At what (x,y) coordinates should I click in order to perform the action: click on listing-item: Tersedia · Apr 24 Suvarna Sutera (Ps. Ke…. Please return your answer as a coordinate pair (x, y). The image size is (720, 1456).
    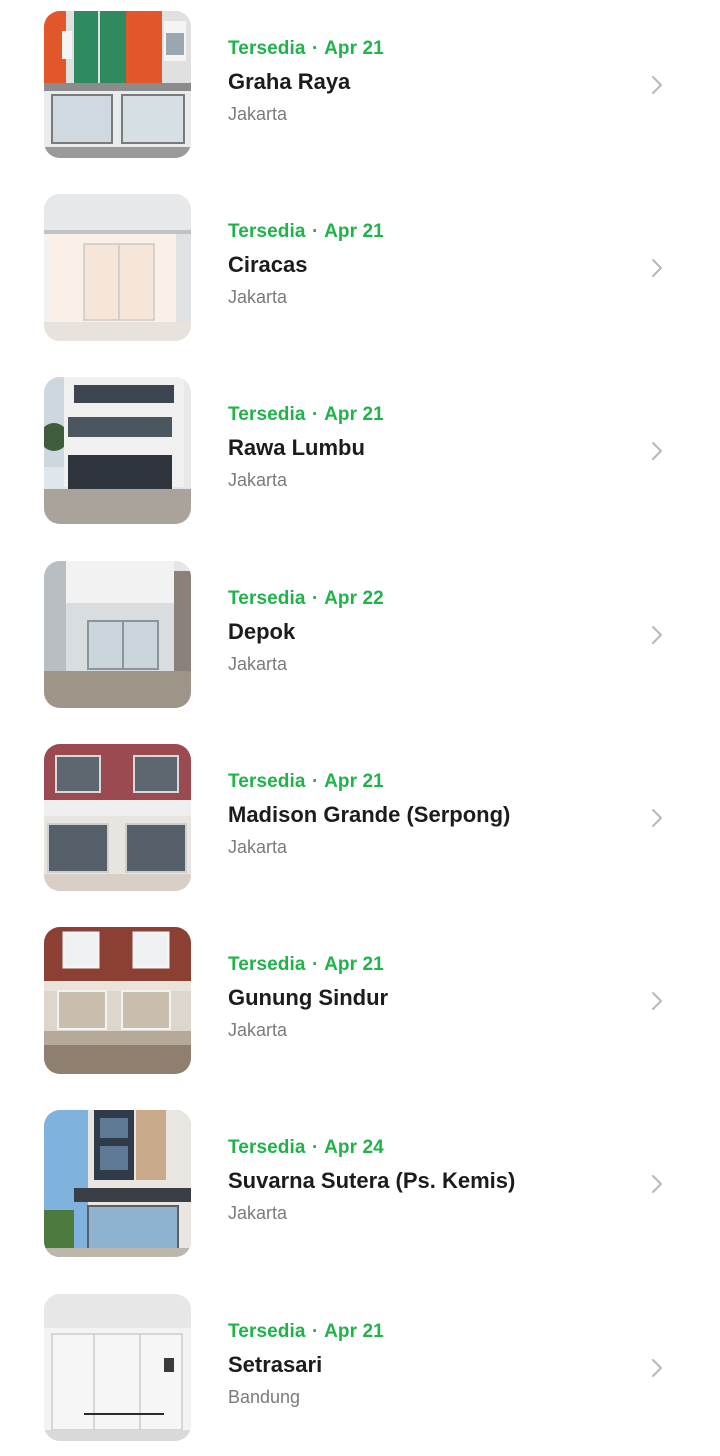
    Looking at the image, I should click on (360, 1184).